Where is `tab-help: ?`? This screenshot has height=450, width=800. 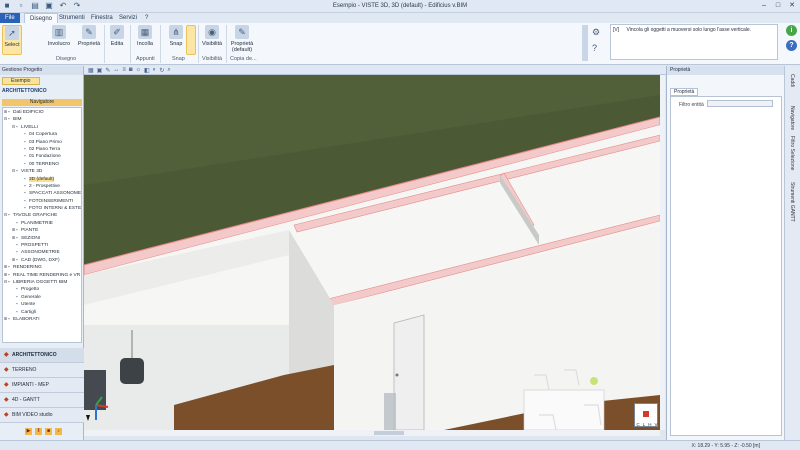
tab-help: ? is located at coordinates (146, 18).